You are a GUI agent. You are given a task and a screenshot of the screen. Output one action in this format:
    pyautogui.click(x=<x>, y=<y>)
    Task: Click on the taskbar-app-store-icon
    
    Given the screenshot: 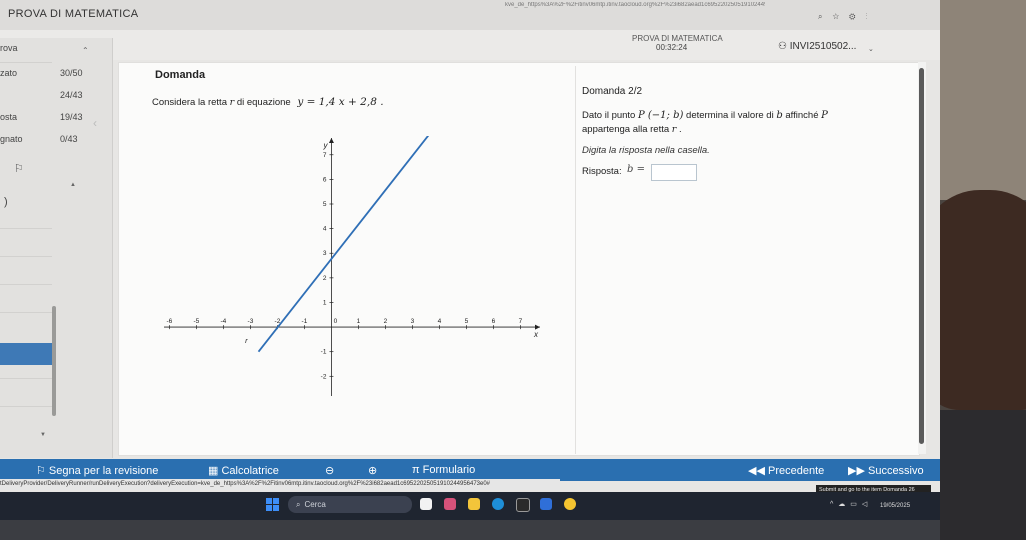 What is the action you would take?
    pyautogui.click(x=523, y=505)
    